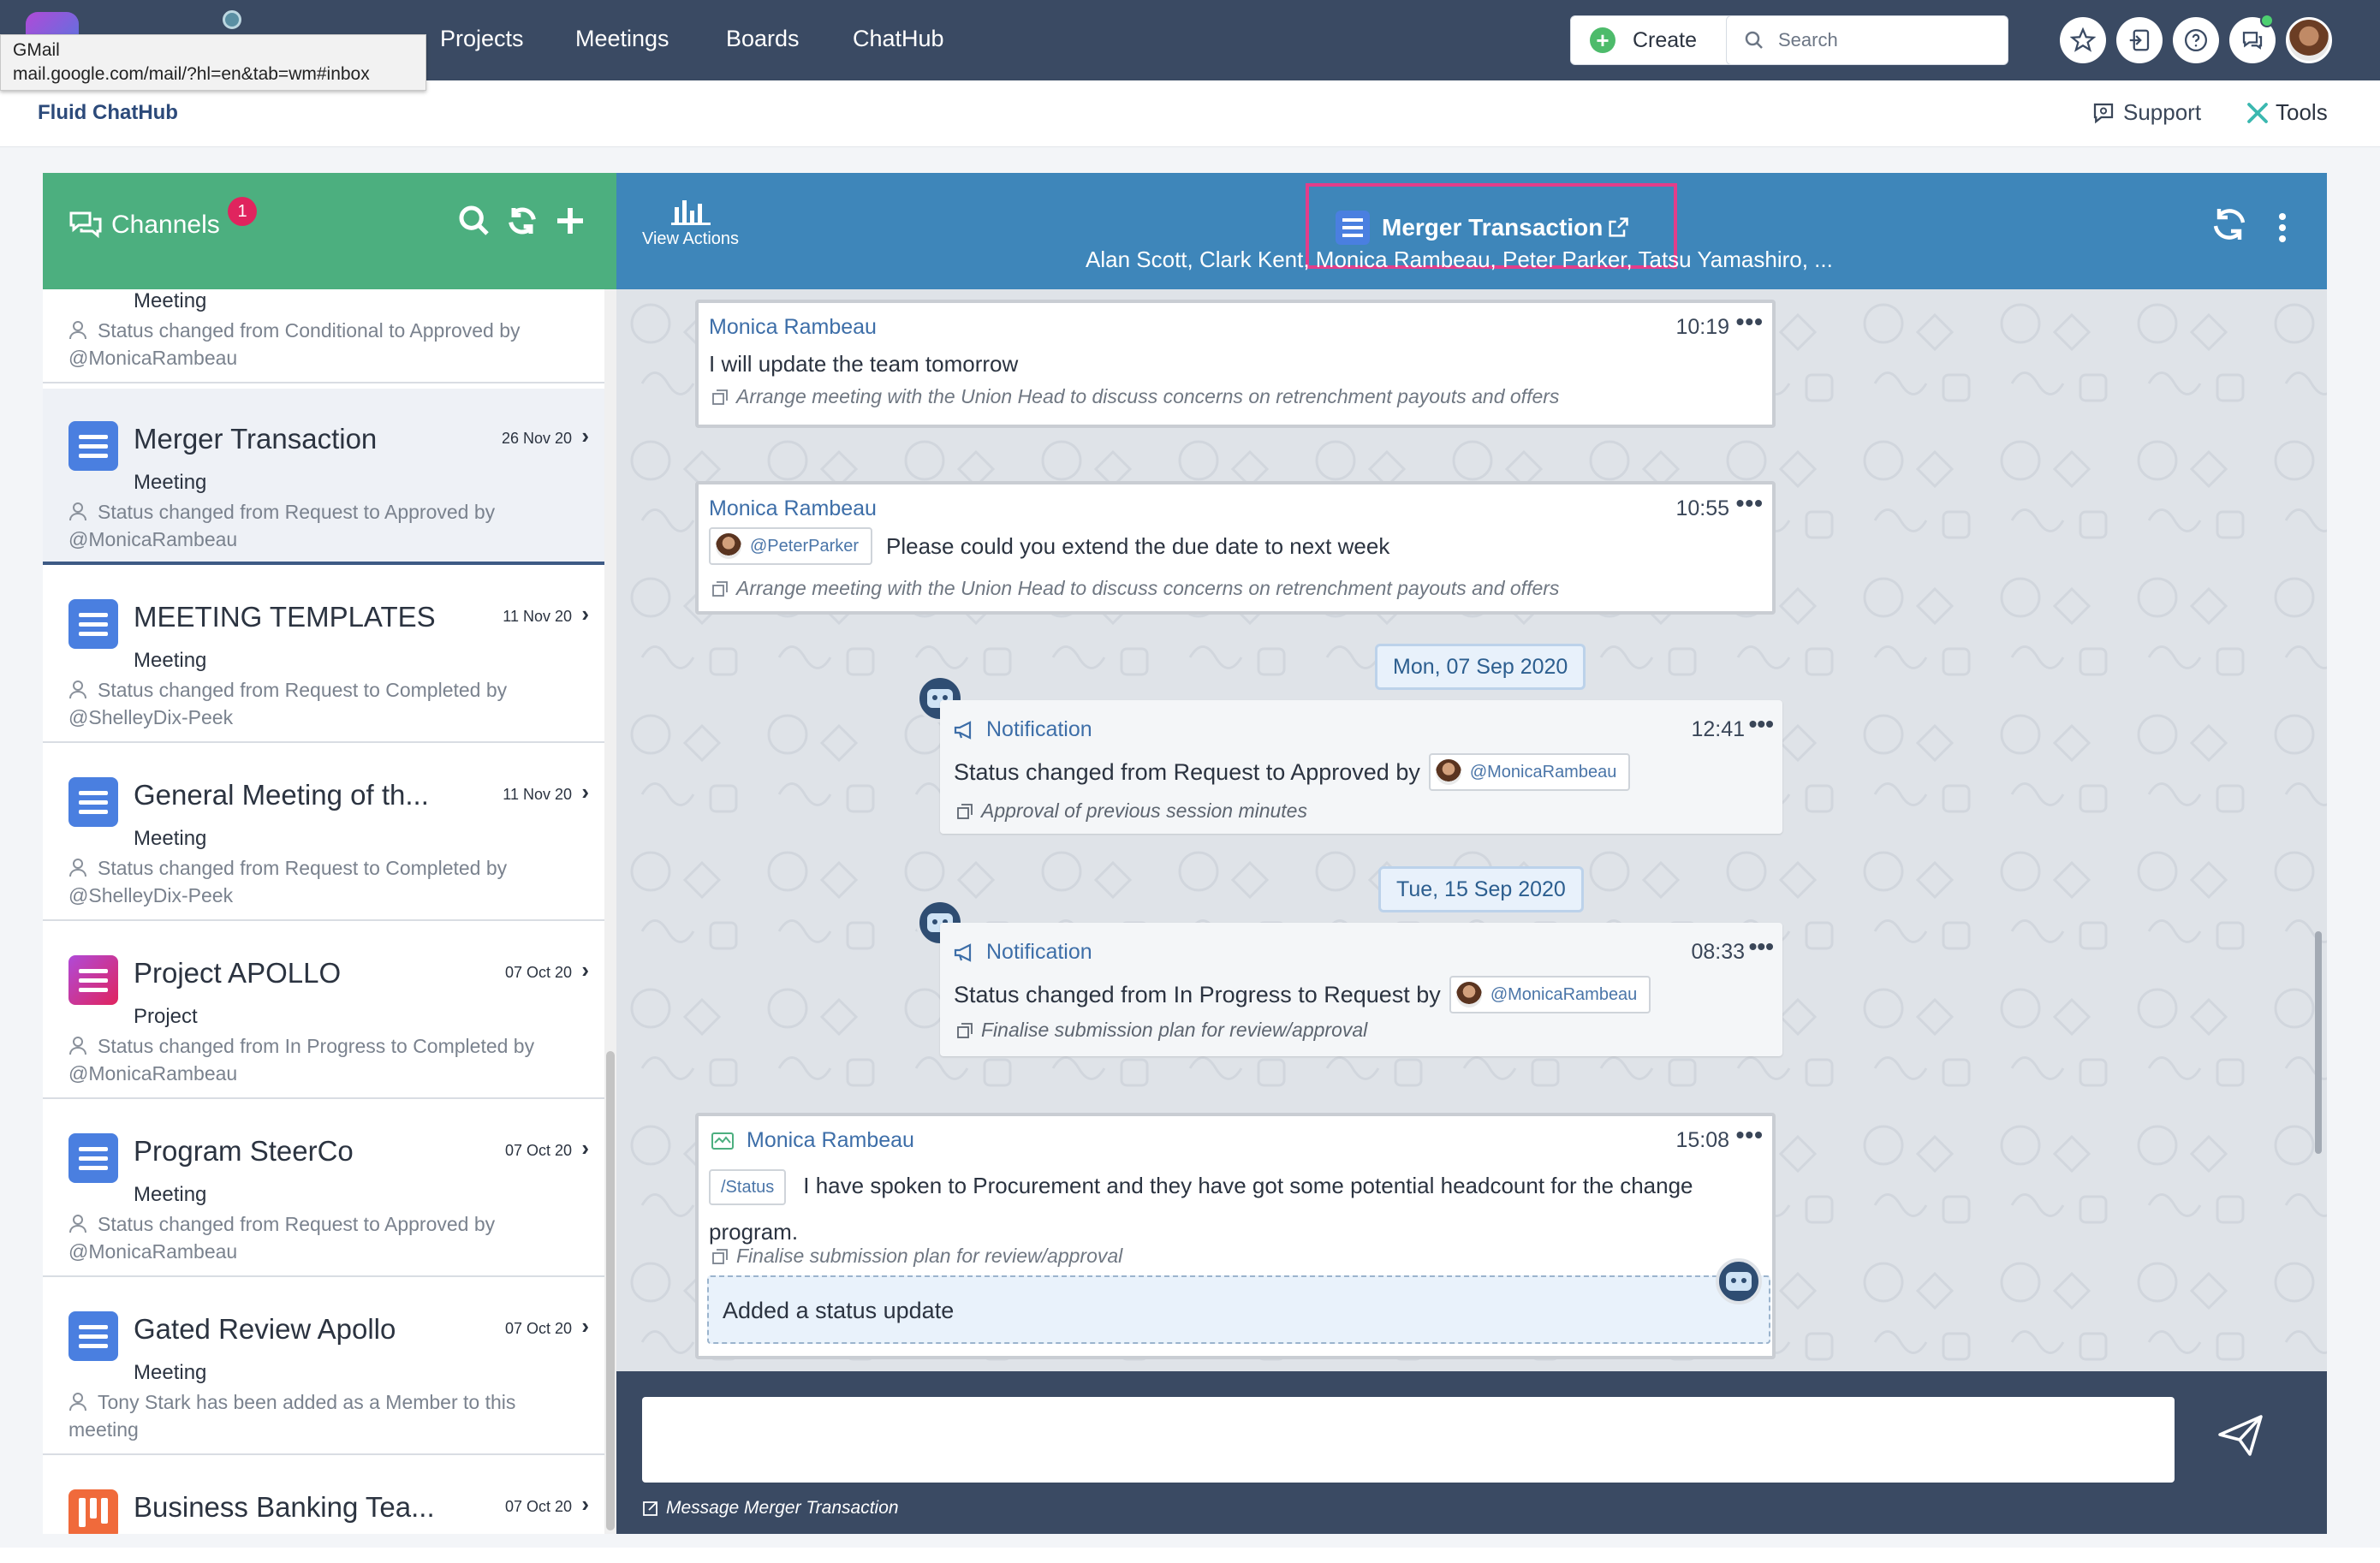 This screenshot has height=1563, width=2380. Describe the element at coordinates (256, 439) in the screenshot. I see `channel-name: Merger Transaction` at that location.